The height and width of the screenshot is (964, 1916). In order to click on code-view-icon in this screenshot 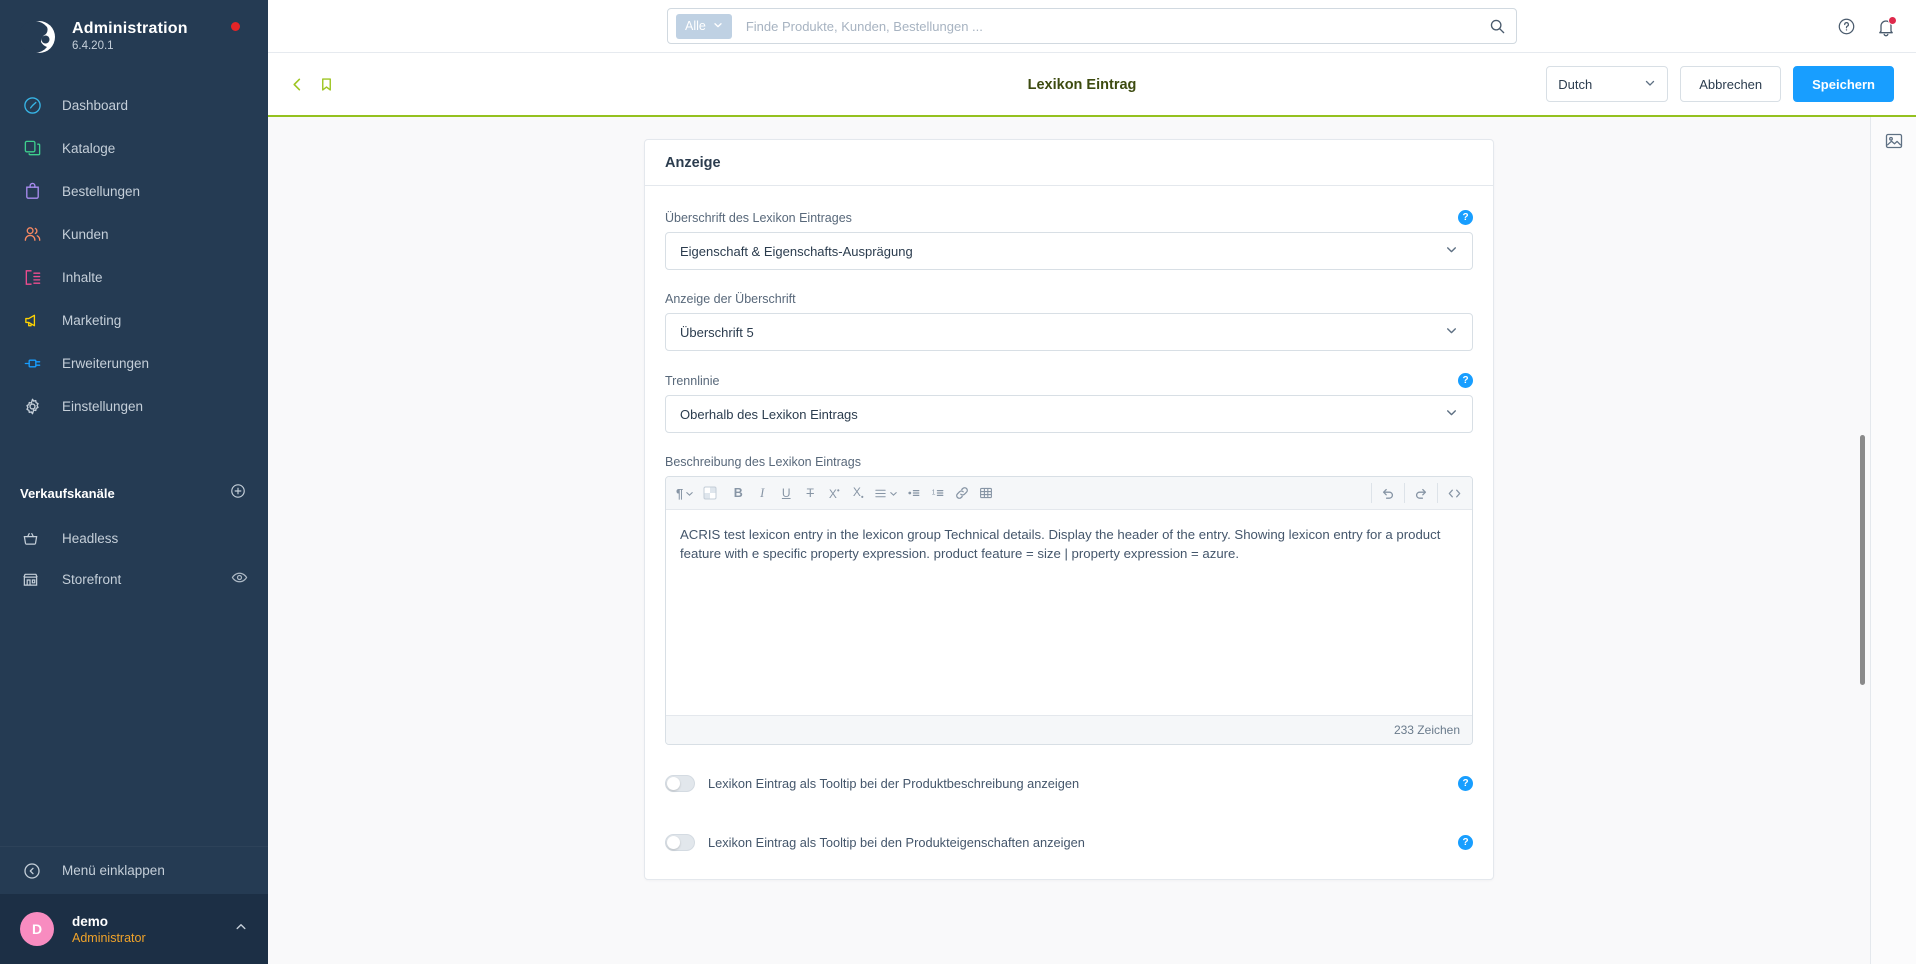, I will do `click(1454, 493)`.